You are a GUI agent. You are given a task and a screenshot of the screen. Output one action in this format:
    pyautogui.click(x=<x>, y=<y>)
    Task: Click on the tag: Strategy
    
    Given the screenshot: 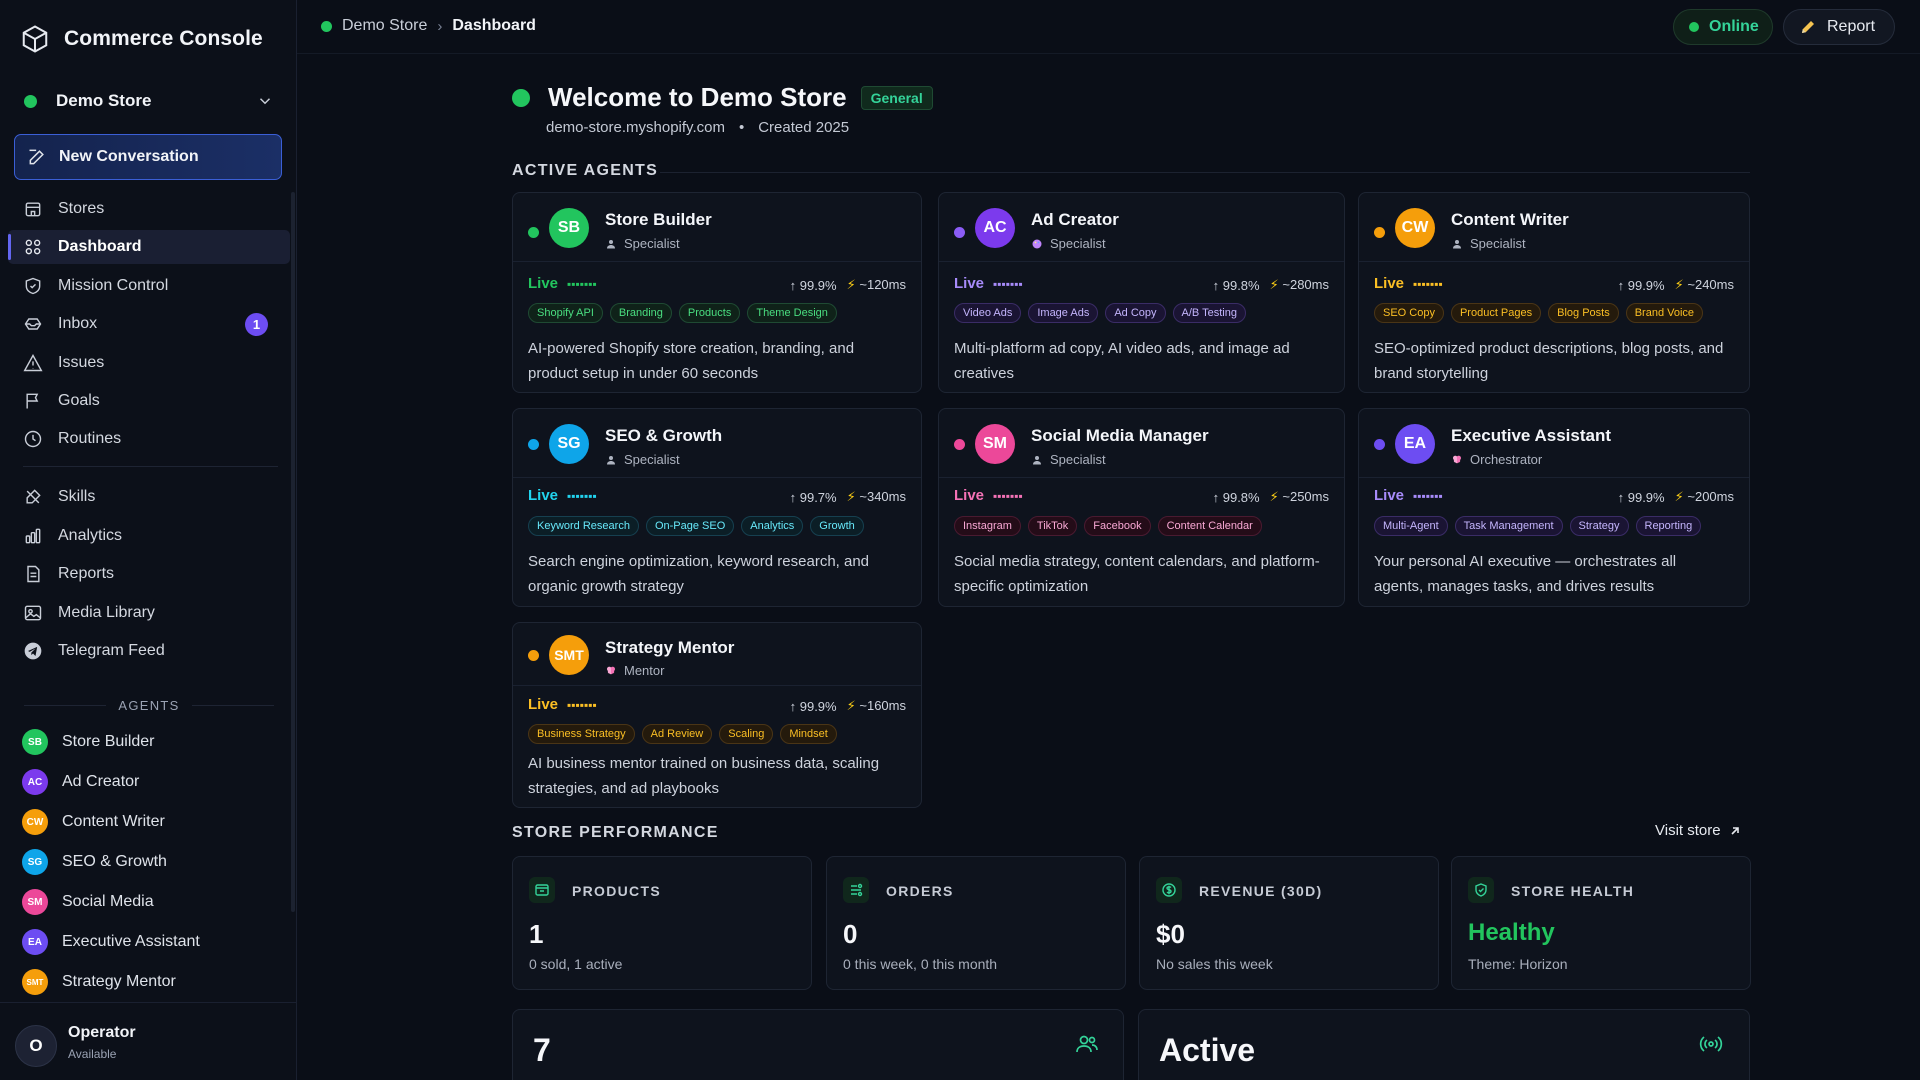 What is the action you would take?
    pyautogui.click(x=1599, y=526)
    